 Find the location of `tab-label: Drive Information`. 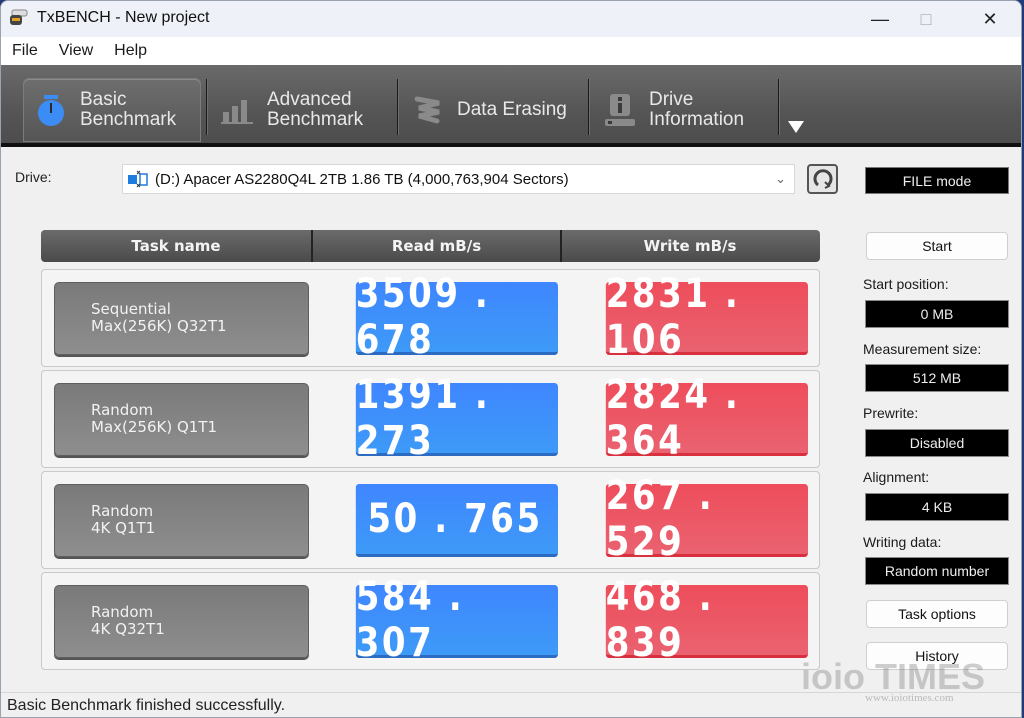

tab-label: Drive Information is located at coordinates (697, 109).